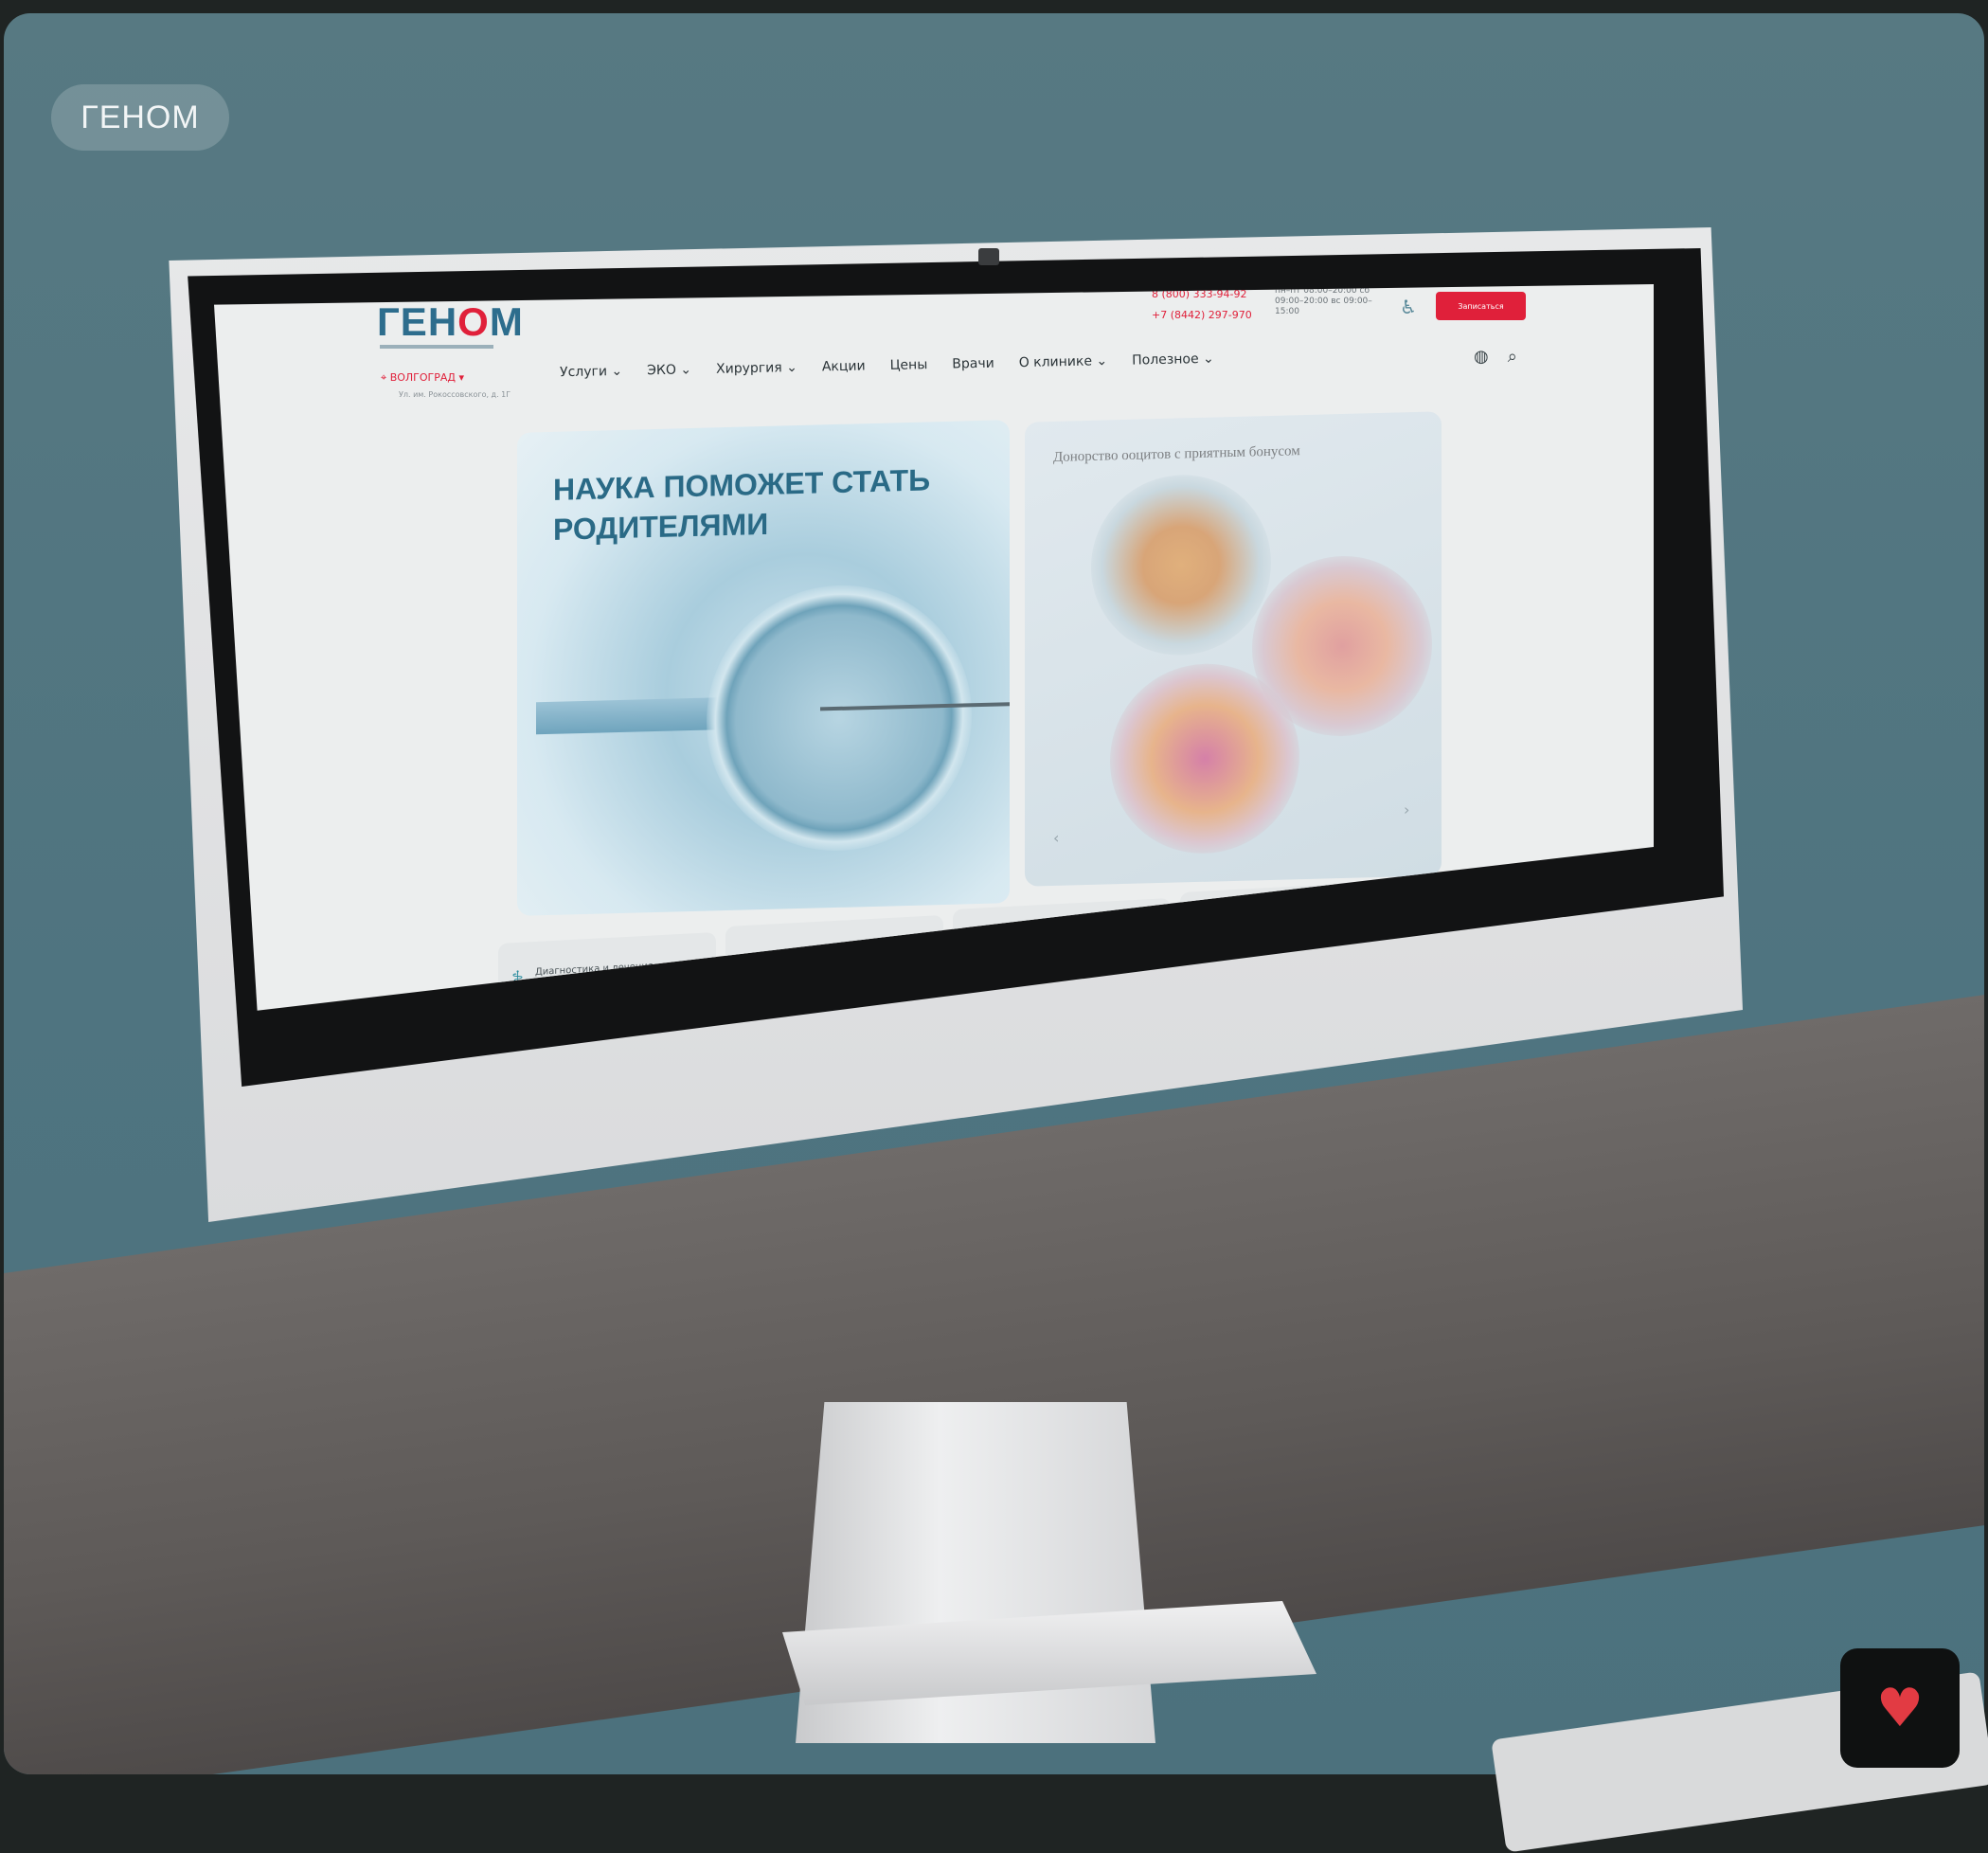 This screenshot has width=1988, height=1853. I want to click on search-icon: ⌕, so click(1512, 357).